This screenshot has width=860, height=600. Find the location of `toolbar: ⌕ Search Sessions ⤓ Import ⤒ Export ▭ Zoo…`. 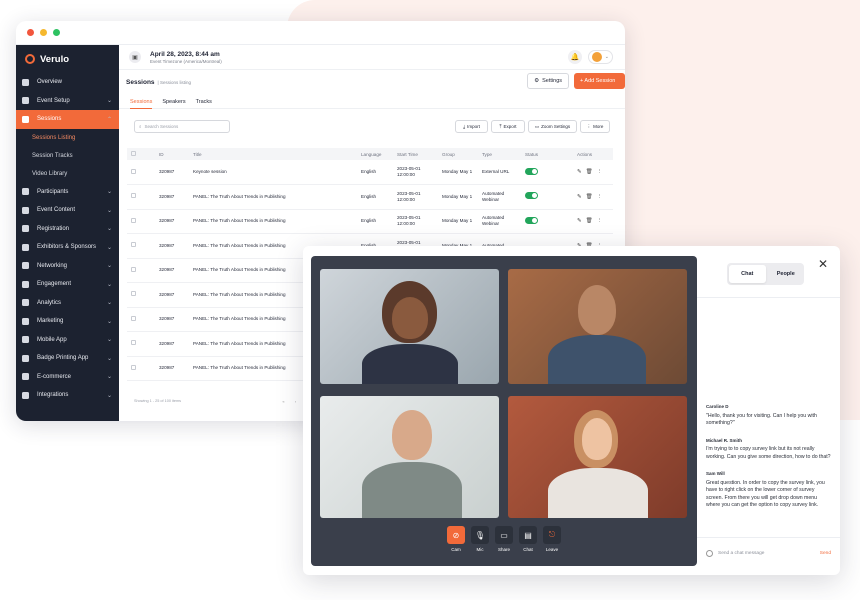

toolbar: ⌕ Search Sessions ⤓ Import ⤒ Export ▭ Zoo… is located at coordinates (372, 124).